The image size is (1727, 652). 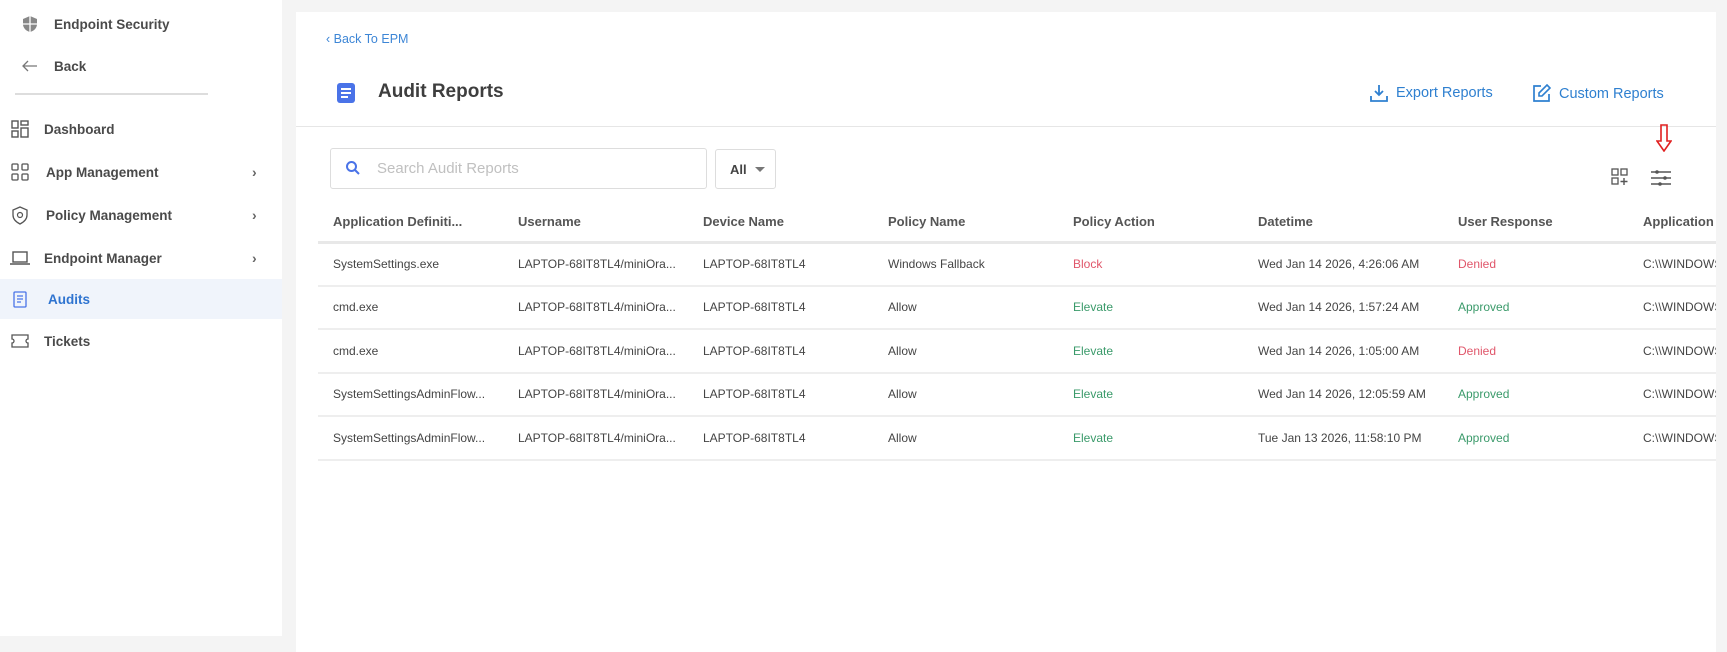 What do you see at coordinates (1672, 223) in the screenshot?
I see `column-header: Application` at bounding box center [1672, 223].